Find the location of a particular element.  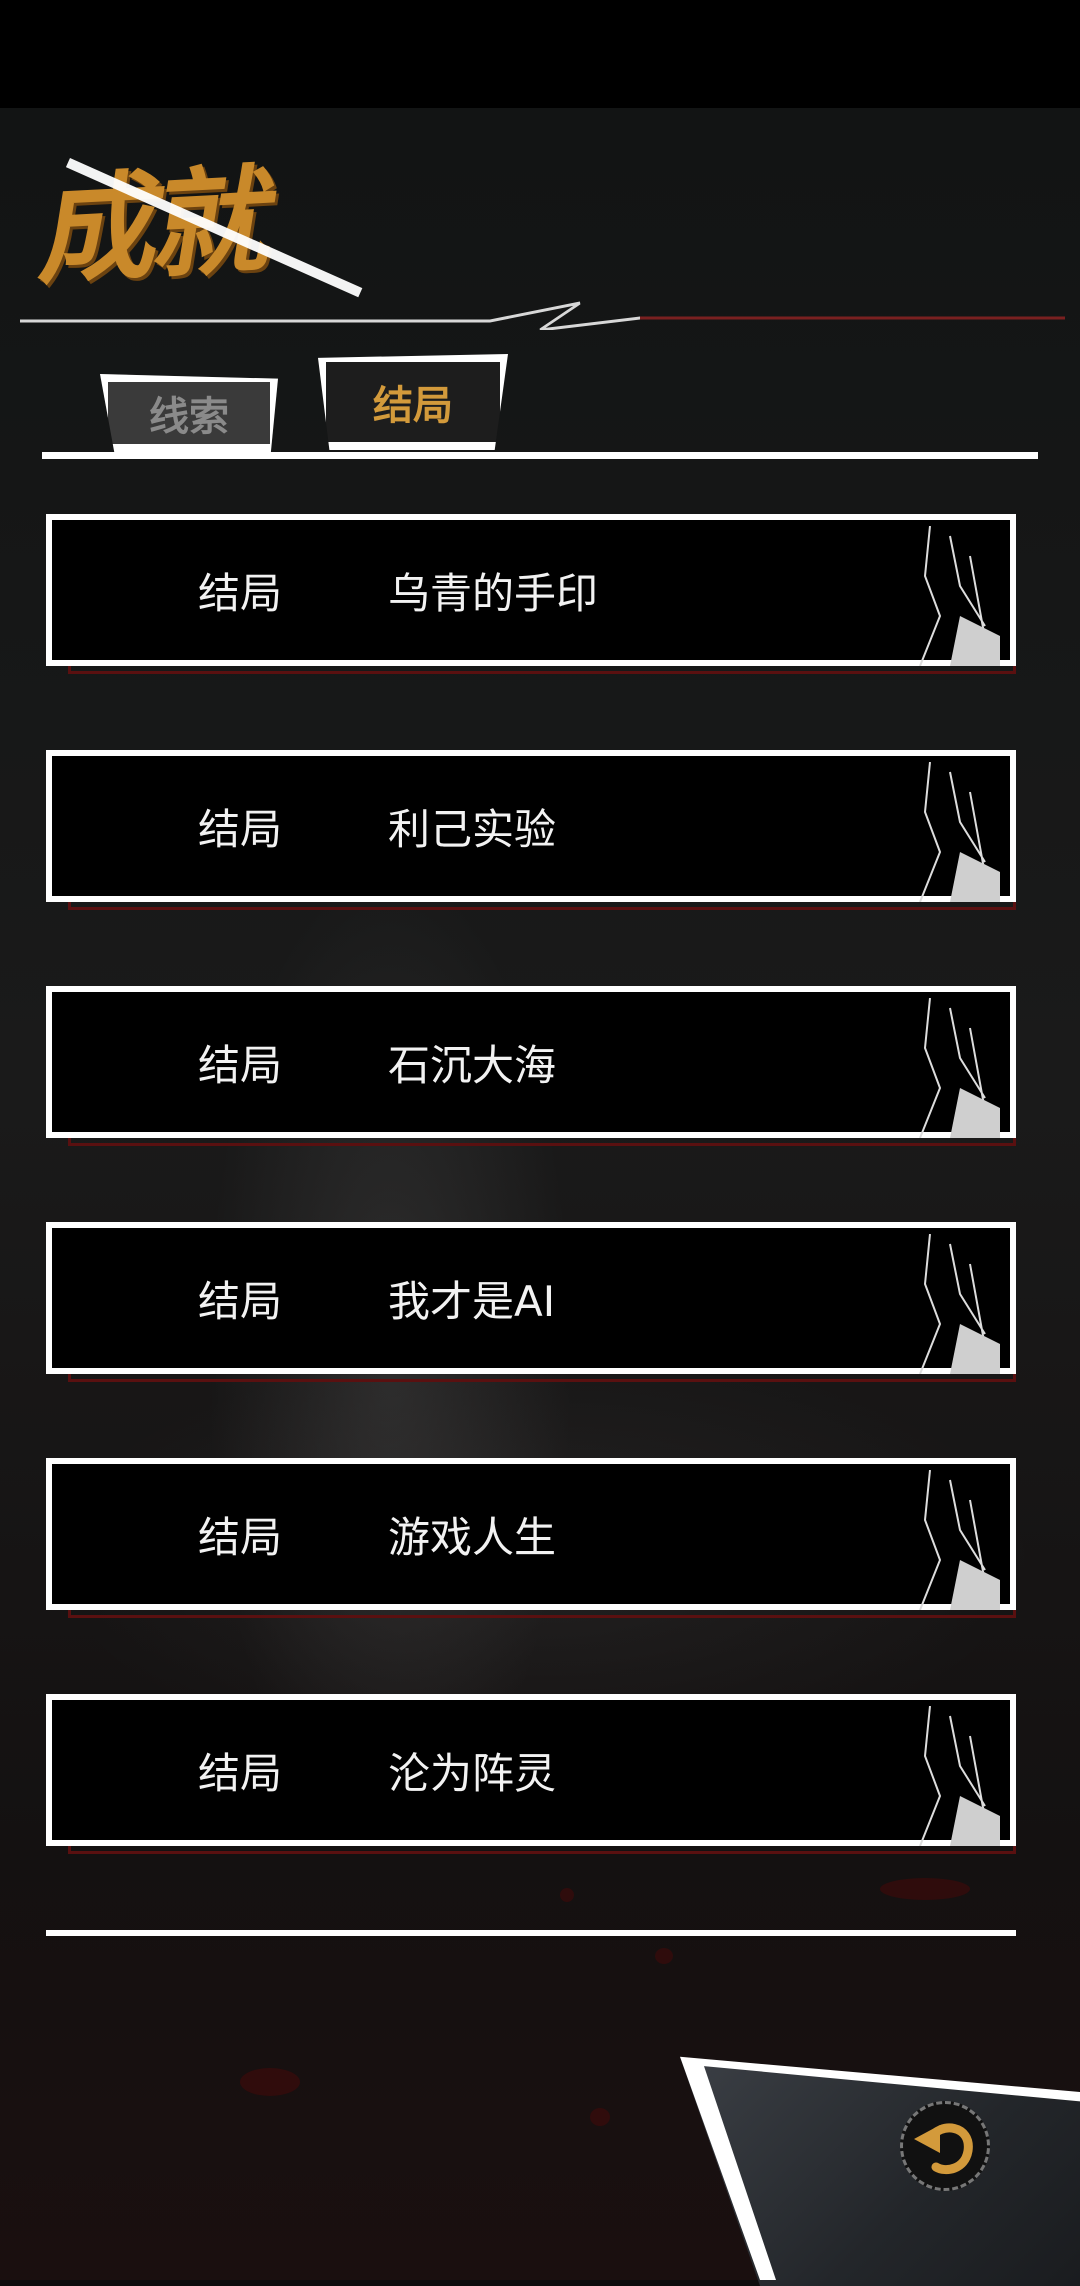

ending-card: 结局 我才是AI is located at coordinates (531, 1298).